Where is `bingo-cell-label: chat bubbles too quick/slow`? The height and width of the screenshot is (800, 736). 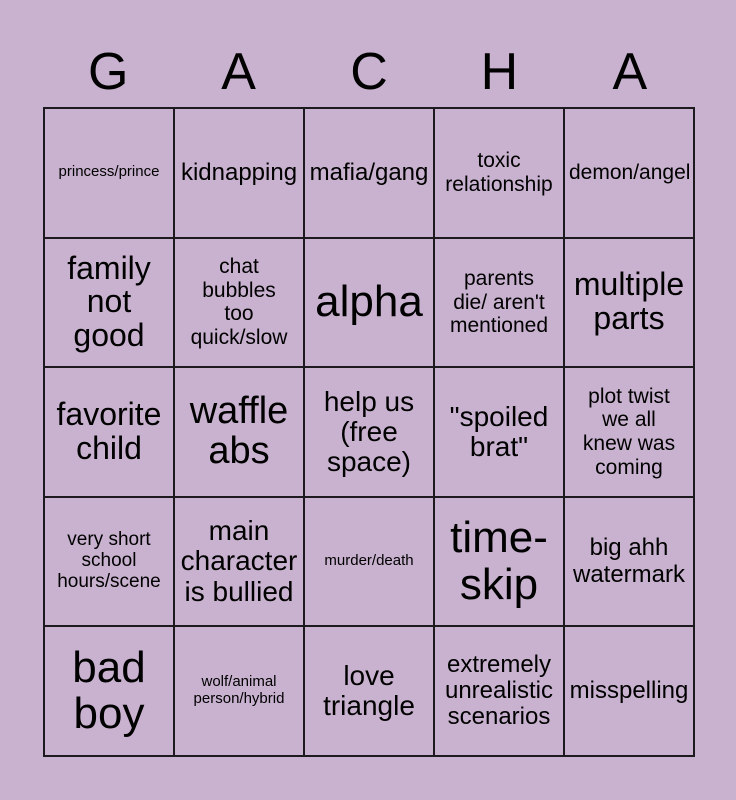 bingo-cell-label: chat bubbles too quick/slow is located at coordinates (239, 302).